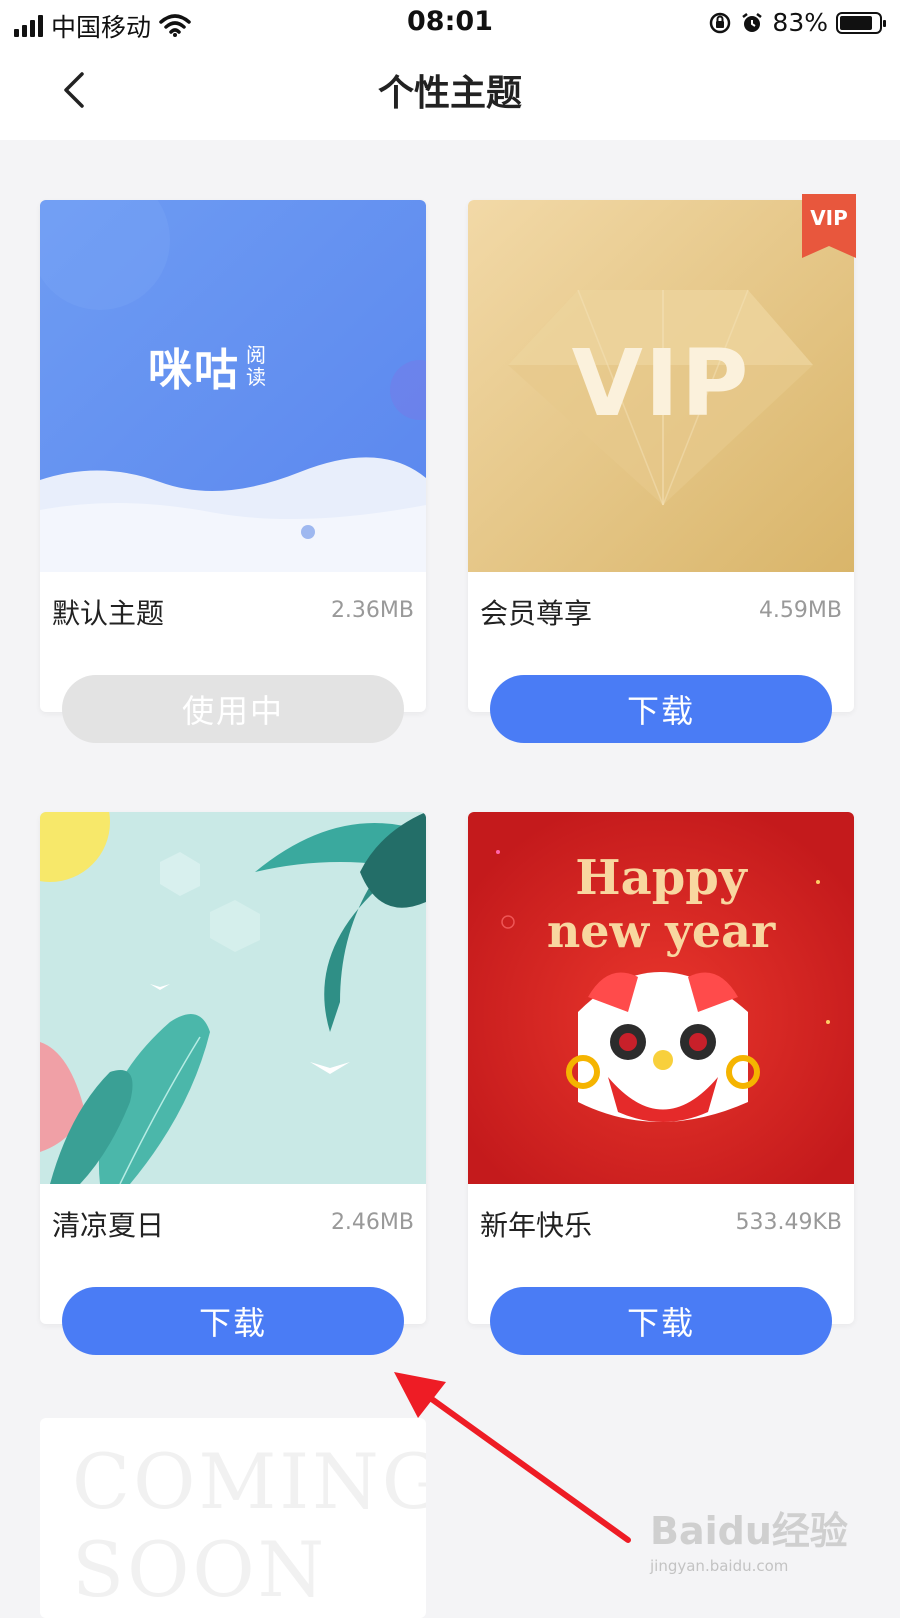 The width and height of the screenshot is (900, 1618). I want to click on theme-thumbnail-summer, so click(233, 998).